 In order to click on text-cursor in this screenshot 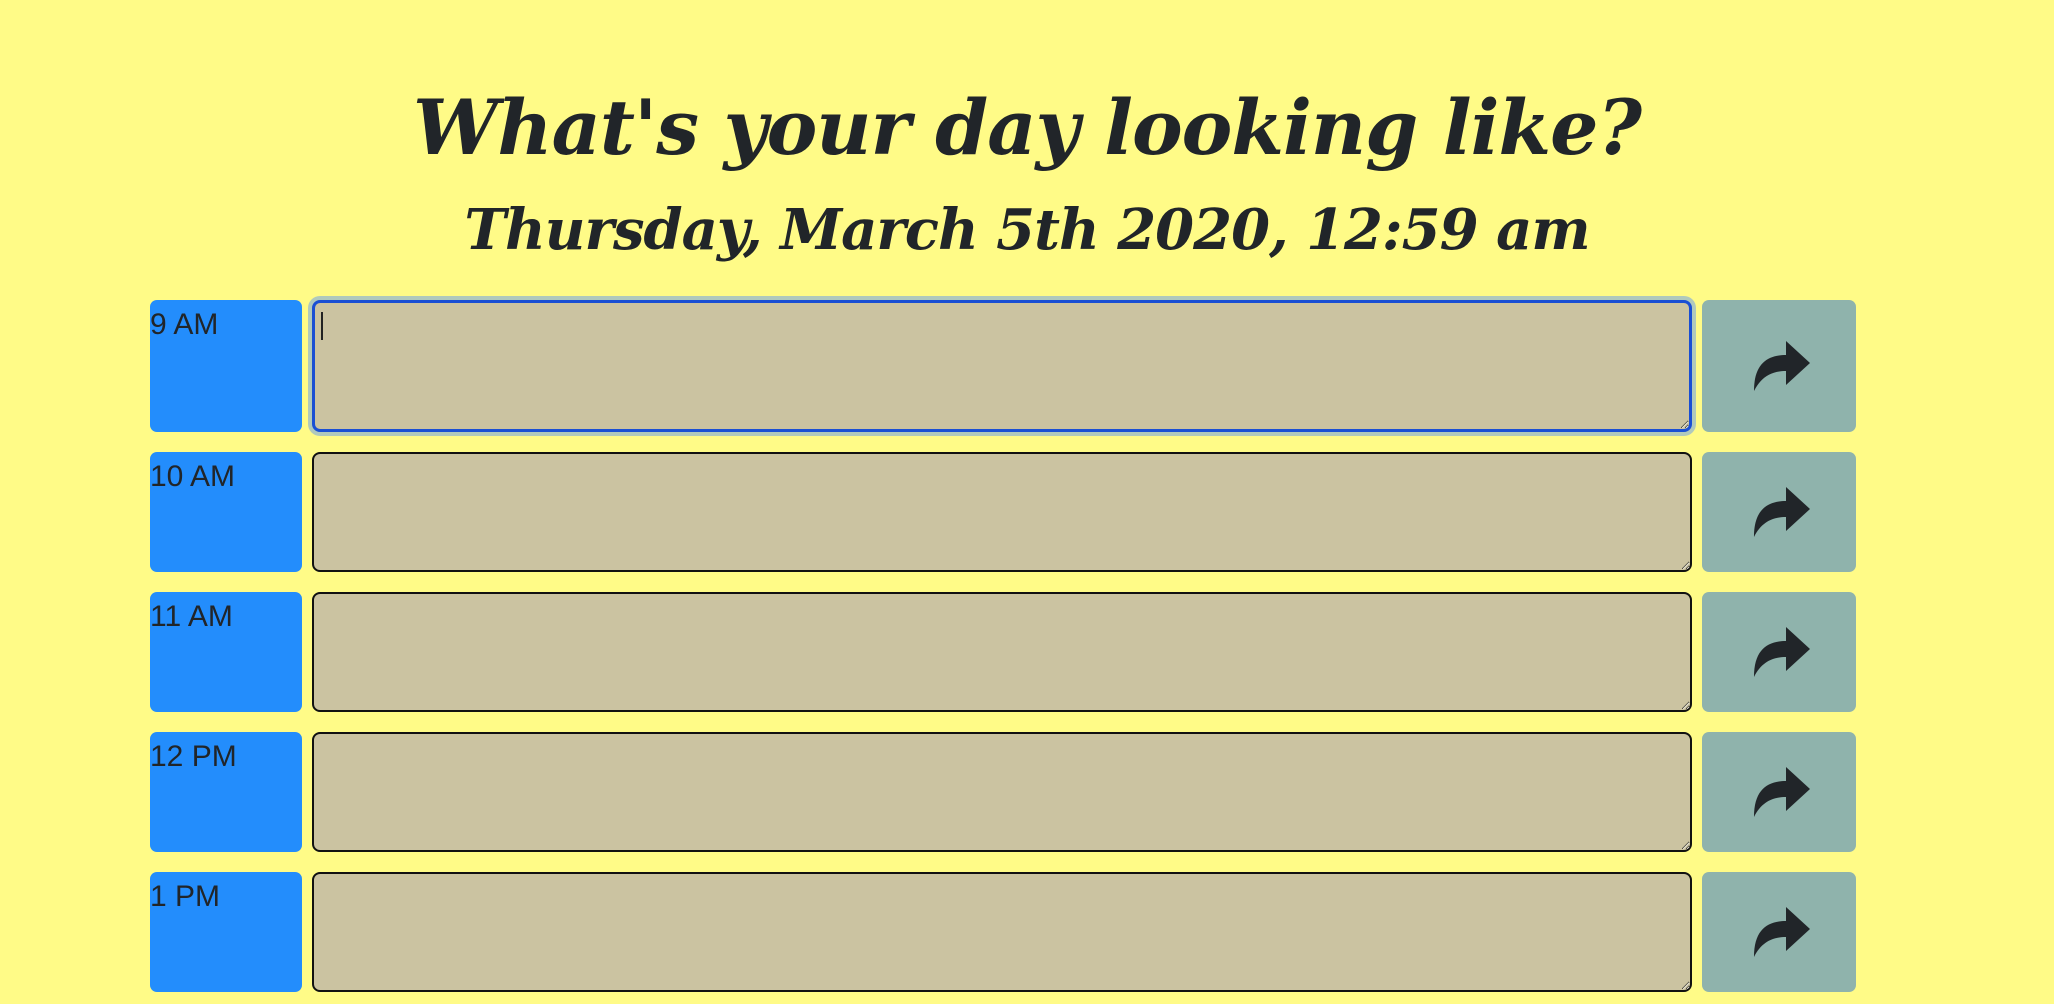, I will do `click(322, 326)`.